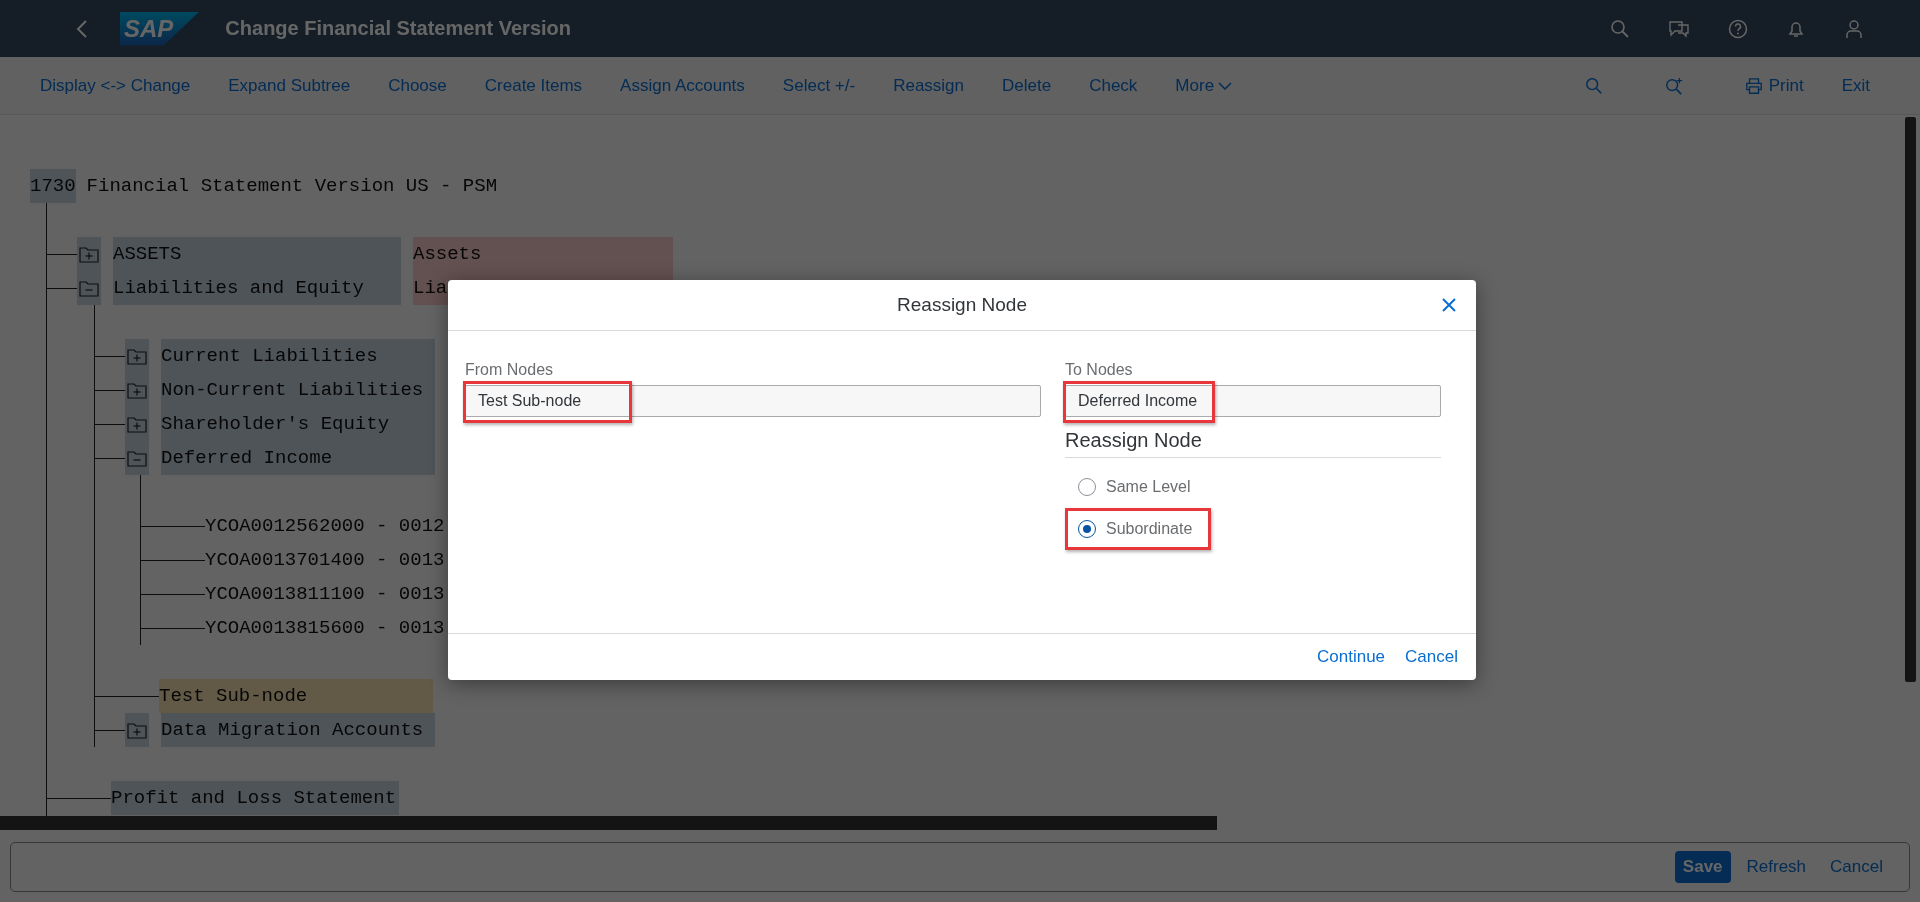 The height and width of the screenshot is (902, 1920). Describe the element at coordinates (929, 85) in the screenshot. I see `toolbar-button: Reassign` at that location.